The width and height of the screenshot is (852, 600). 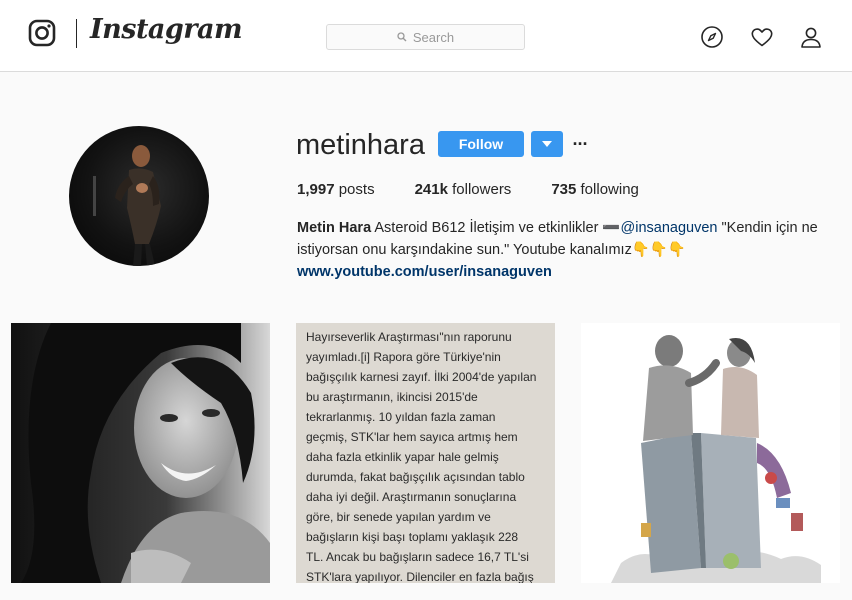 I want to click on portrait-photo, so click(x=140, y=453).